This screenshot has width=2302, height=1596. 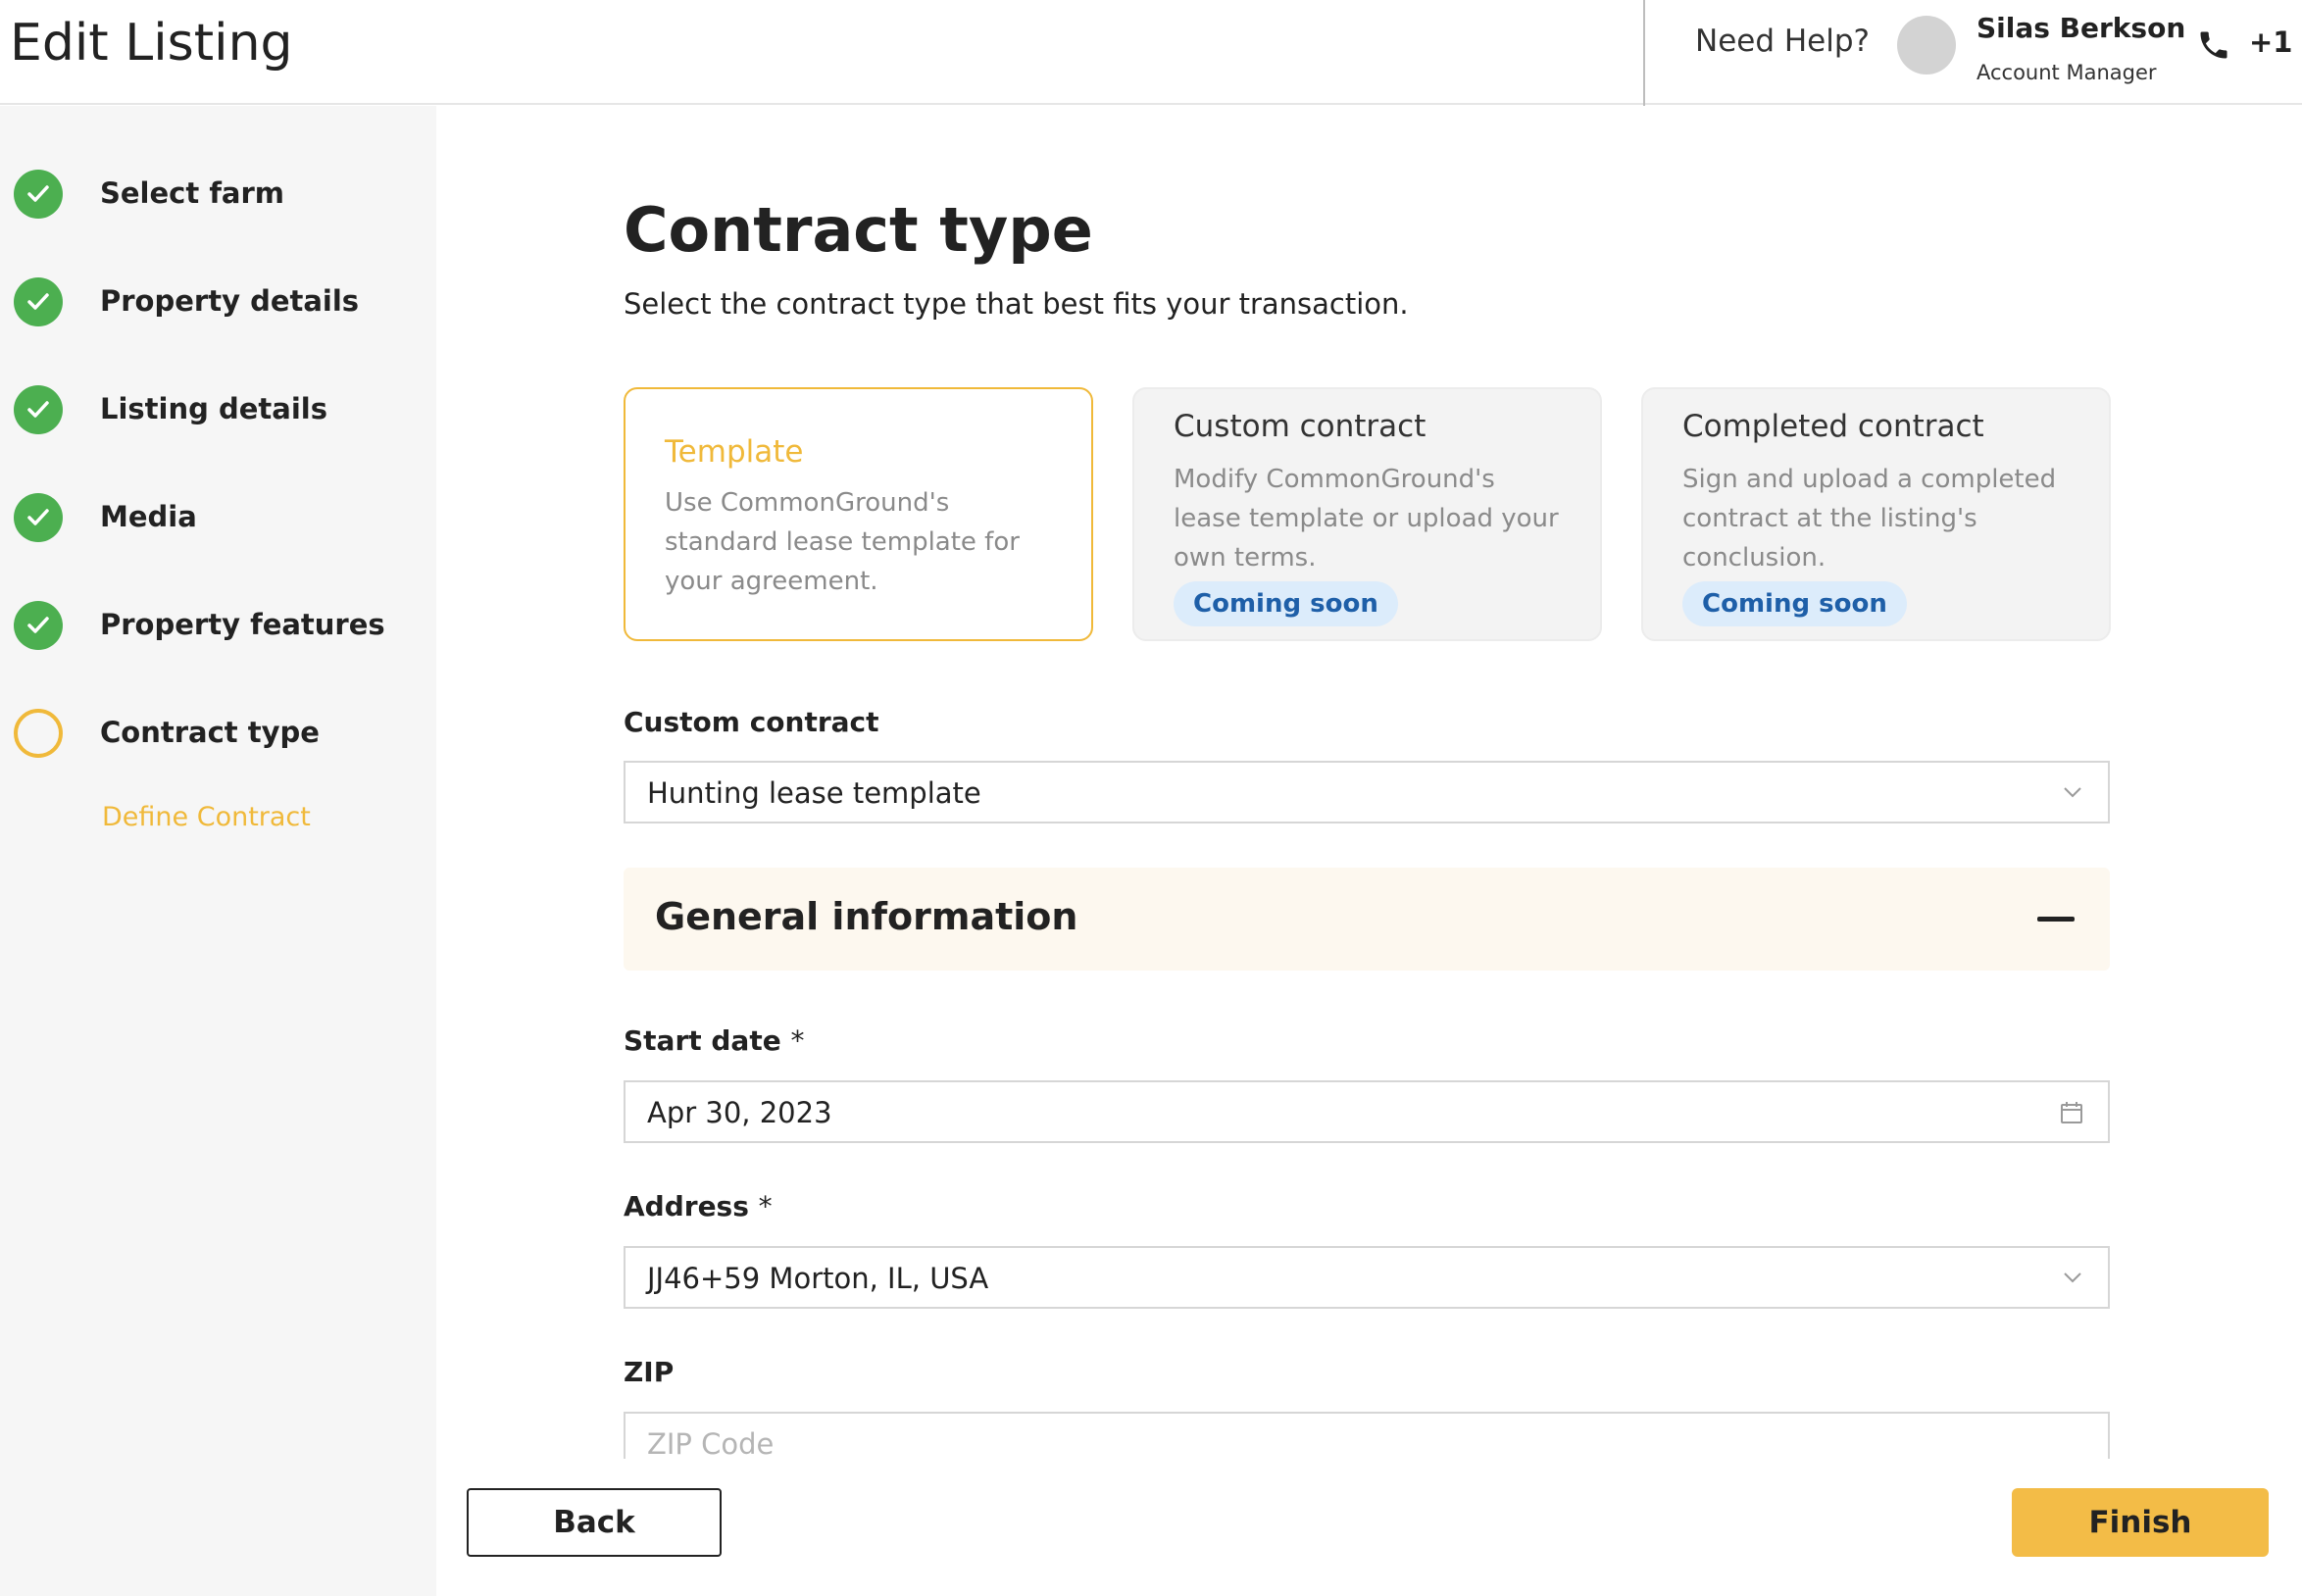 What do you see at coordinates (1367, 792) in the screenshot?
I see `custom-contract-select: Hunting lease template` at bounding box center [1367, 792].